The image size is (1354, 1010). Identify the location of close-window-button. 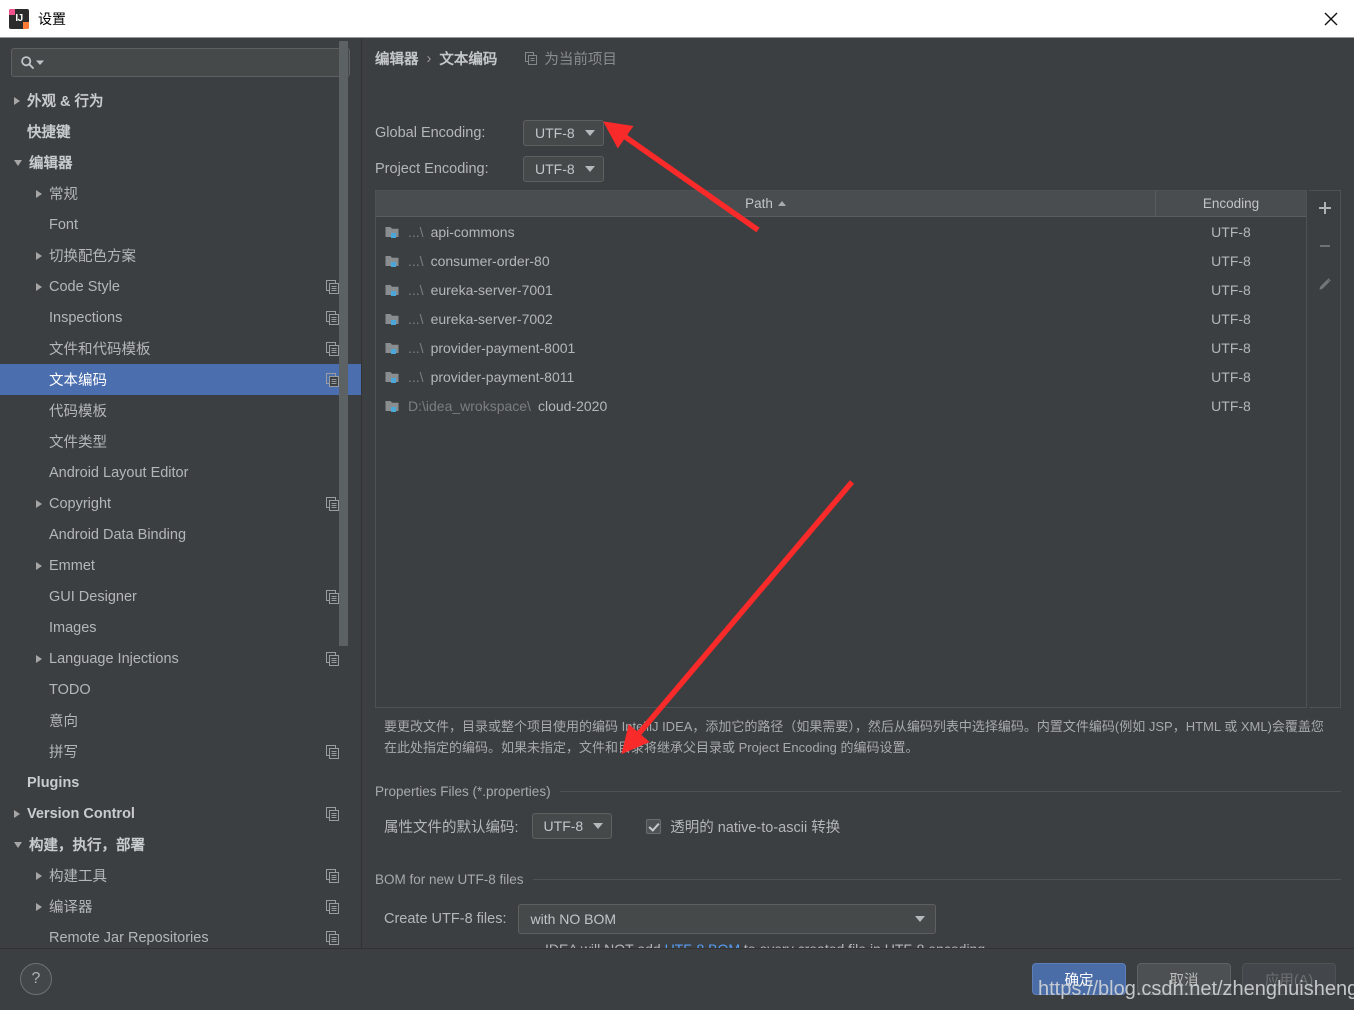
(1331, 18).